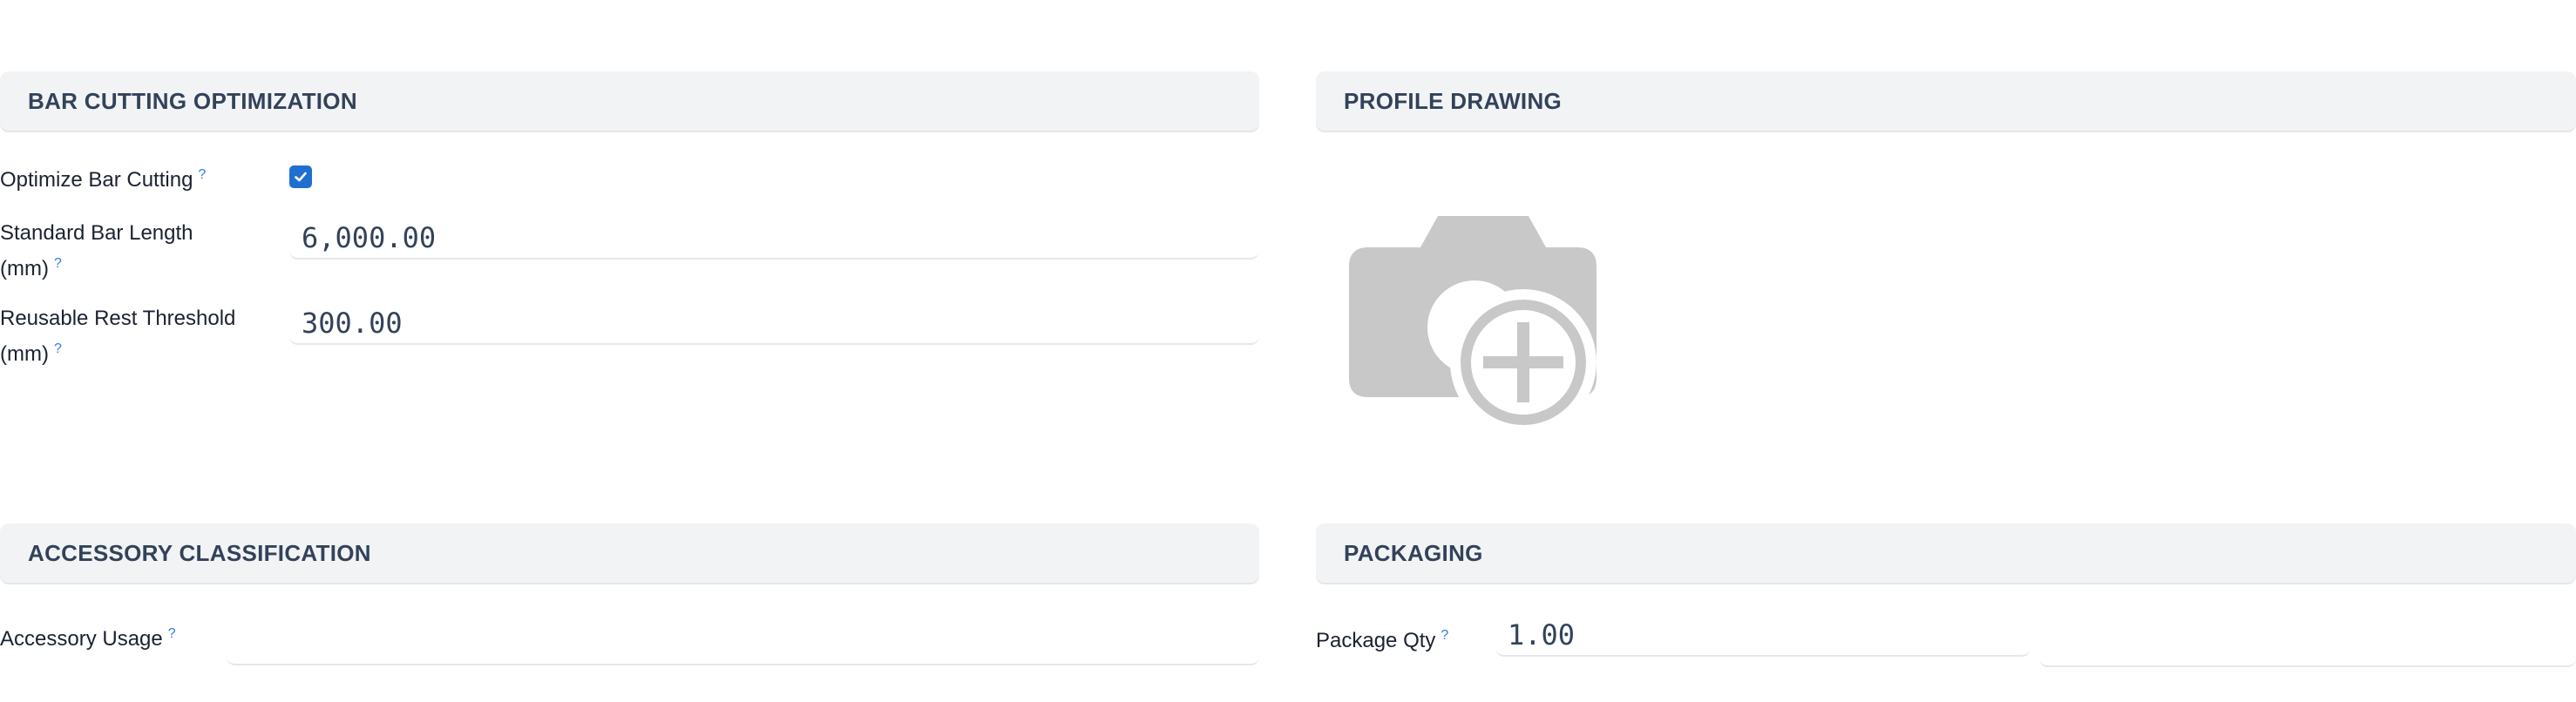 The height and width of the screenshot is (702, 2576). I want to click on section-header-accessory-classification: ACCESSORY CLASSIFICATION, so click(630, 553).